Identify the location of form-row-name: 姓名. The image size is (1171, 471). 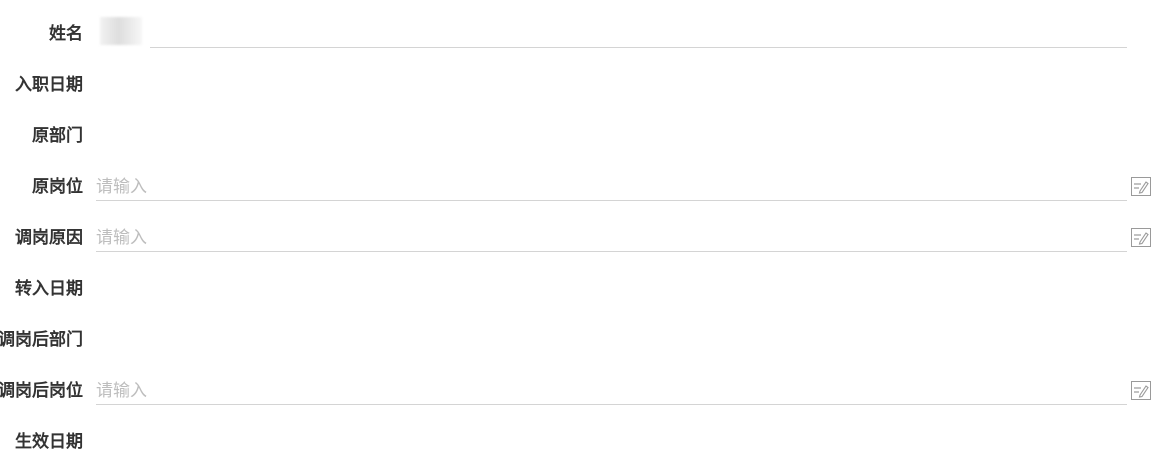
(585, 37).